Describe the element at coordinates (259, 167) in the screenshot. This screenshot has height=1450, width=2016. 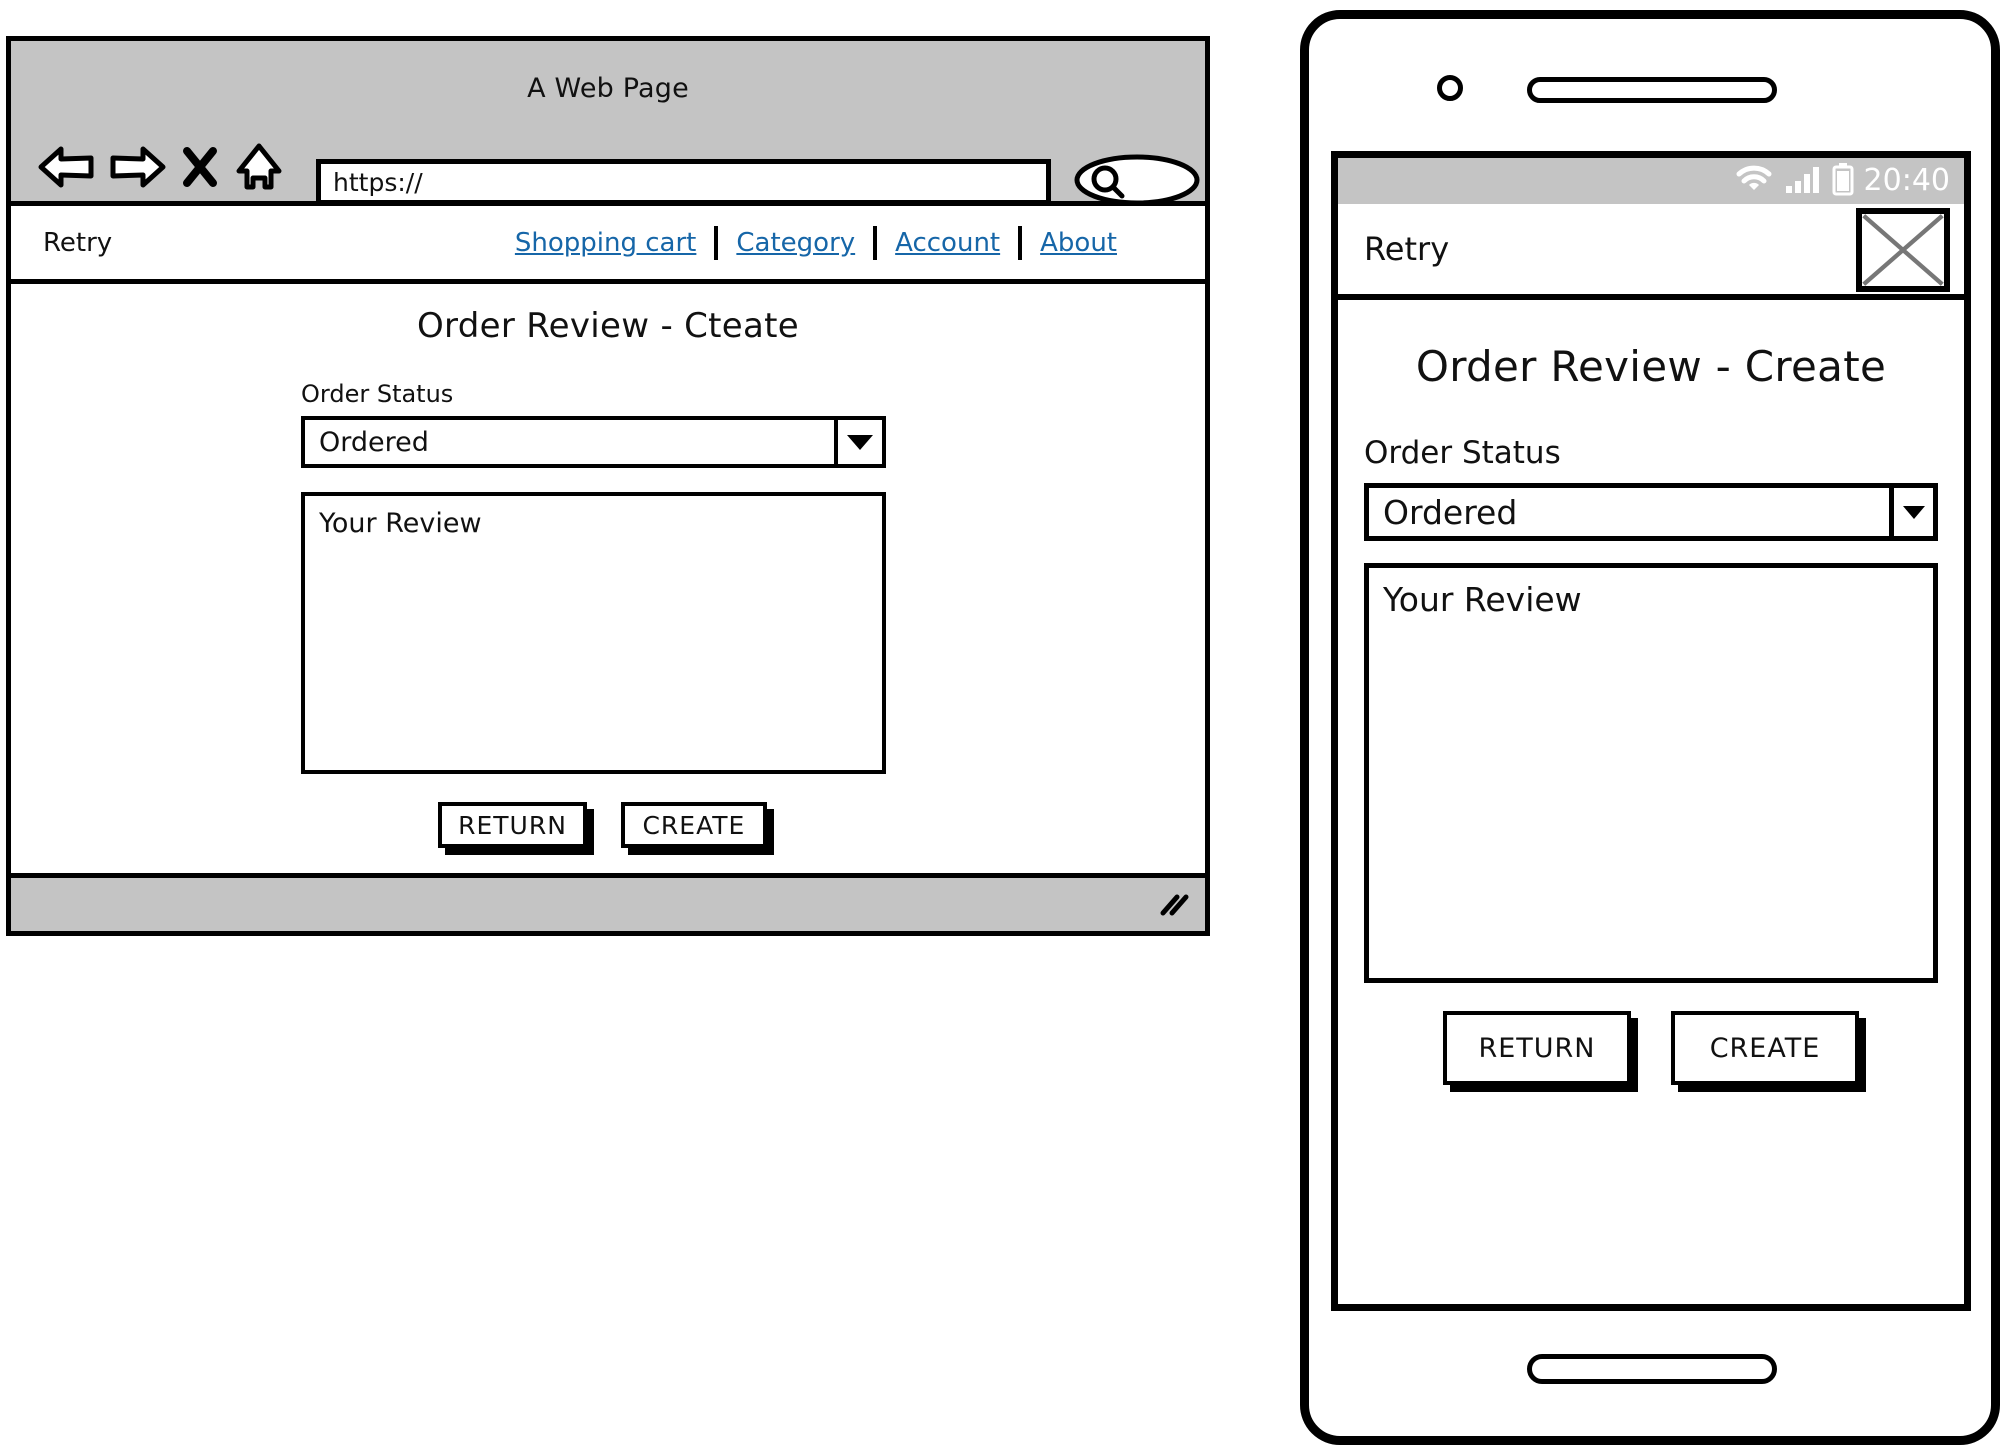
I see `home-icon` at that location.